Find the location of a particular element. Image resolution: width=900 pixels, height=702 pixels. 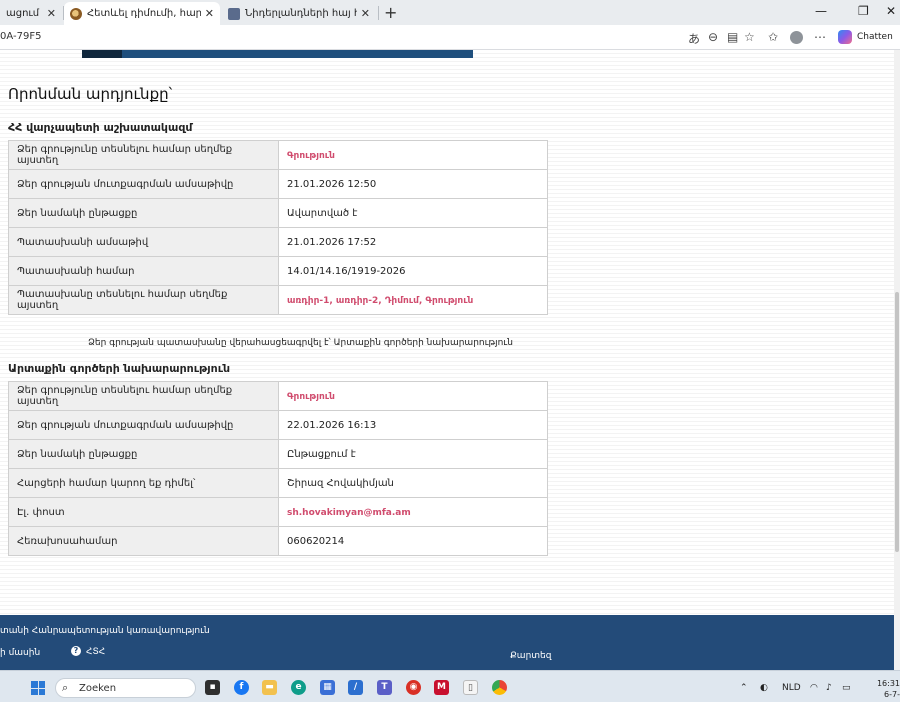

footer-faq-link: ՀՏՀ is located at coordinates (95, 652).